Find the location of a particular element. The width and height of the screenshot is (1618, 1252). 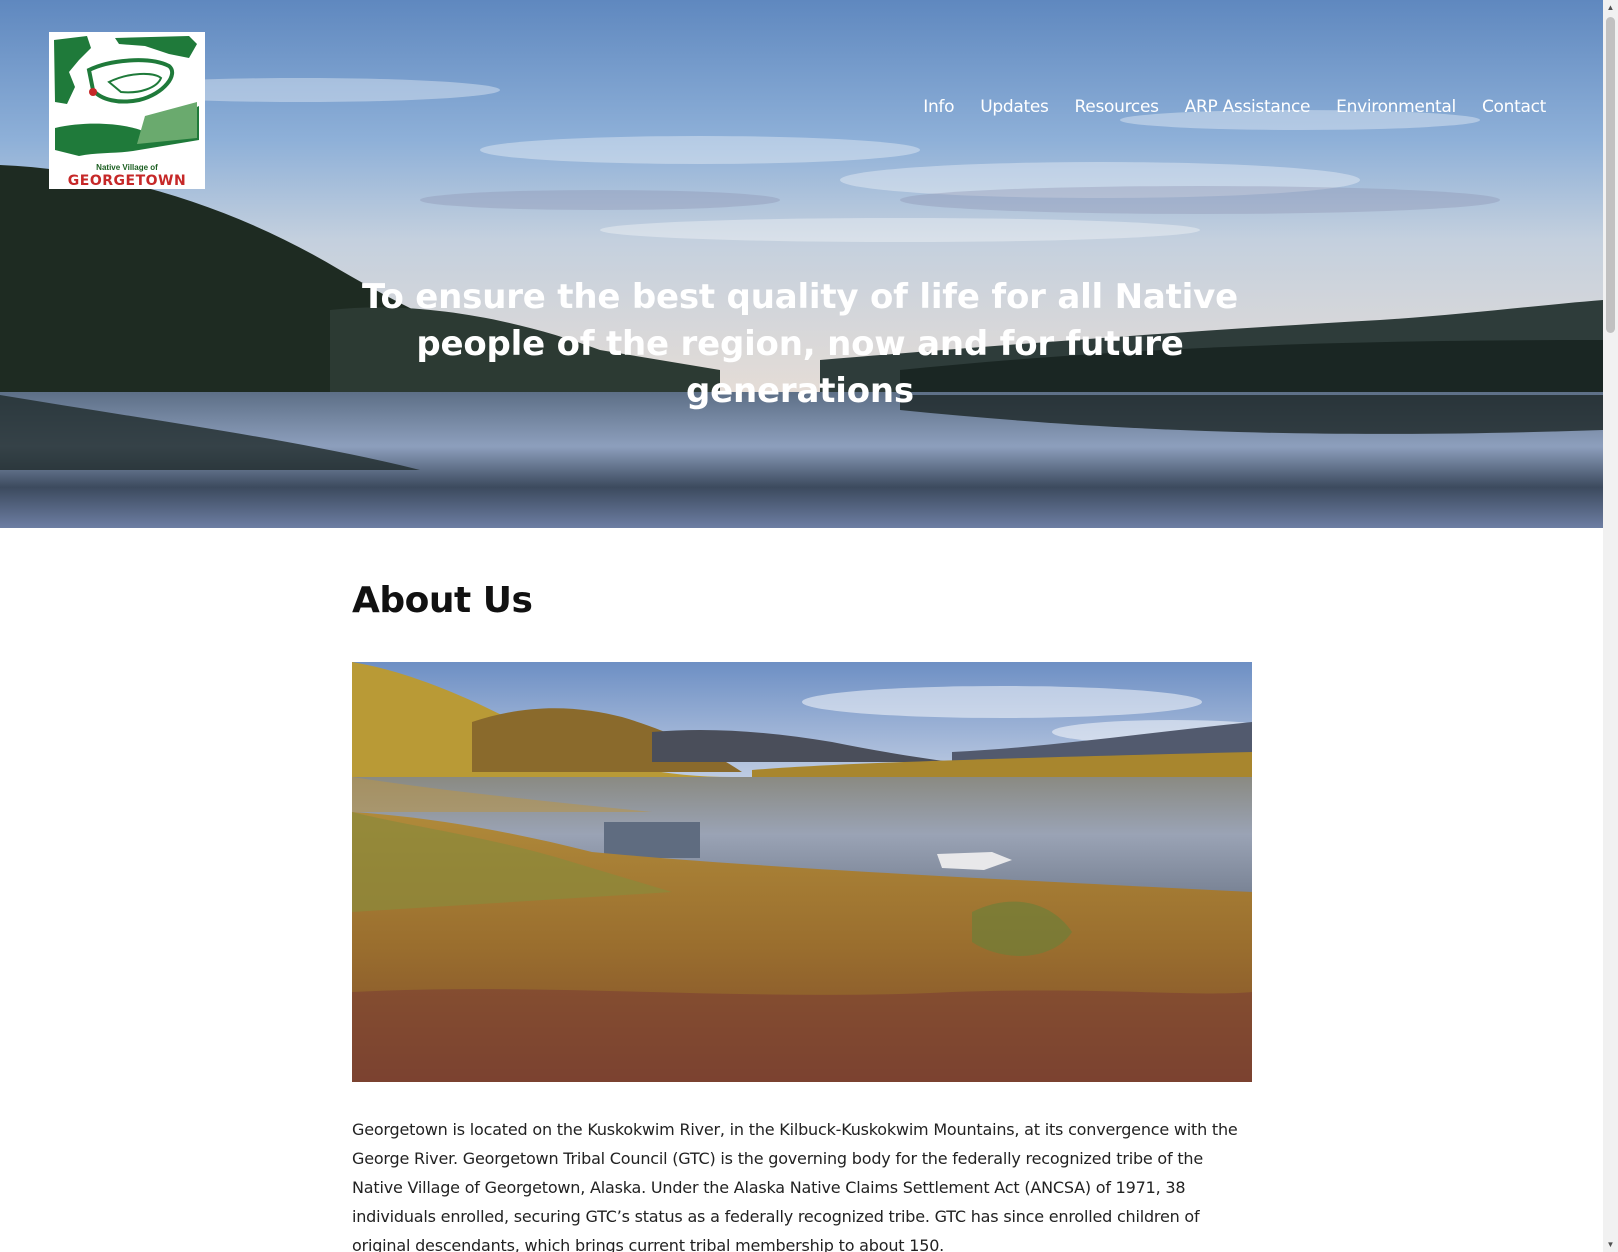

about-title: About Us is located at coordinates (442, 600).